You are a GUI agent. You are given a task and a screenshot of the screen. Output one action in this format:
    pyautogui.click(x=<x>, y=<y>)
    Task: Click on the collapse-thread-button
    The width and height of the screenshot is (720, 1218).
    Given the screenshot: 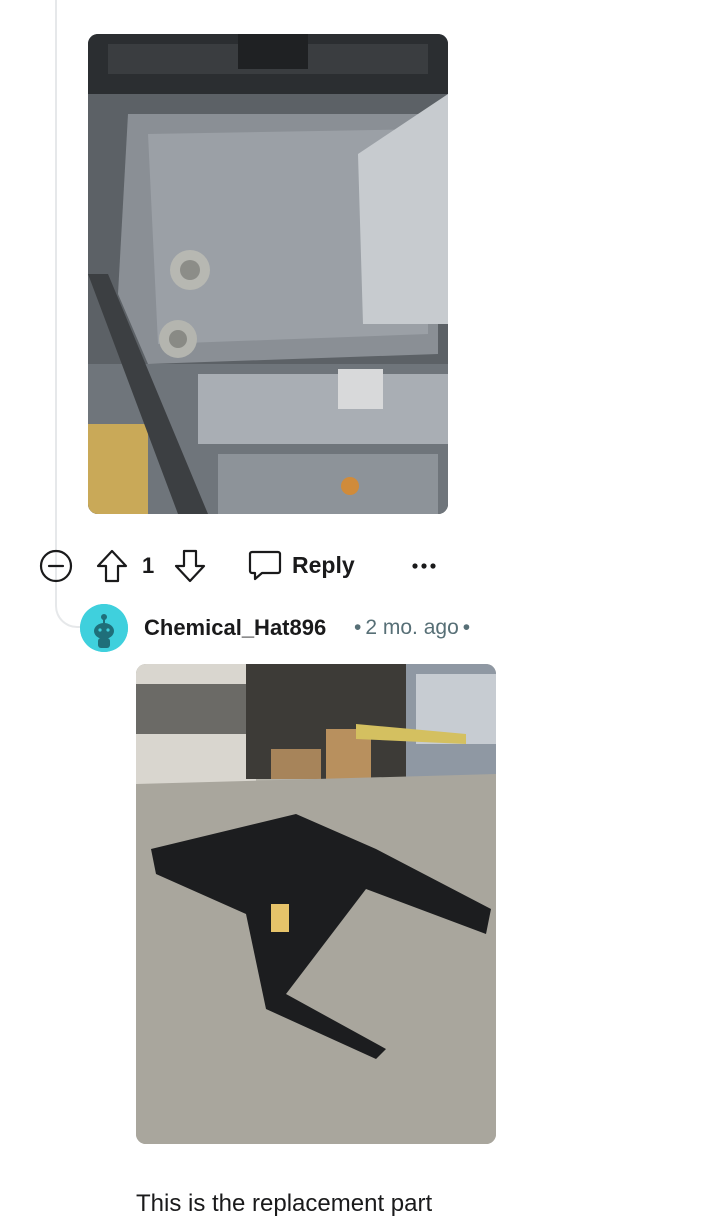 What is the action you would take?
    pyautogui.click(x=56, y=566)
    